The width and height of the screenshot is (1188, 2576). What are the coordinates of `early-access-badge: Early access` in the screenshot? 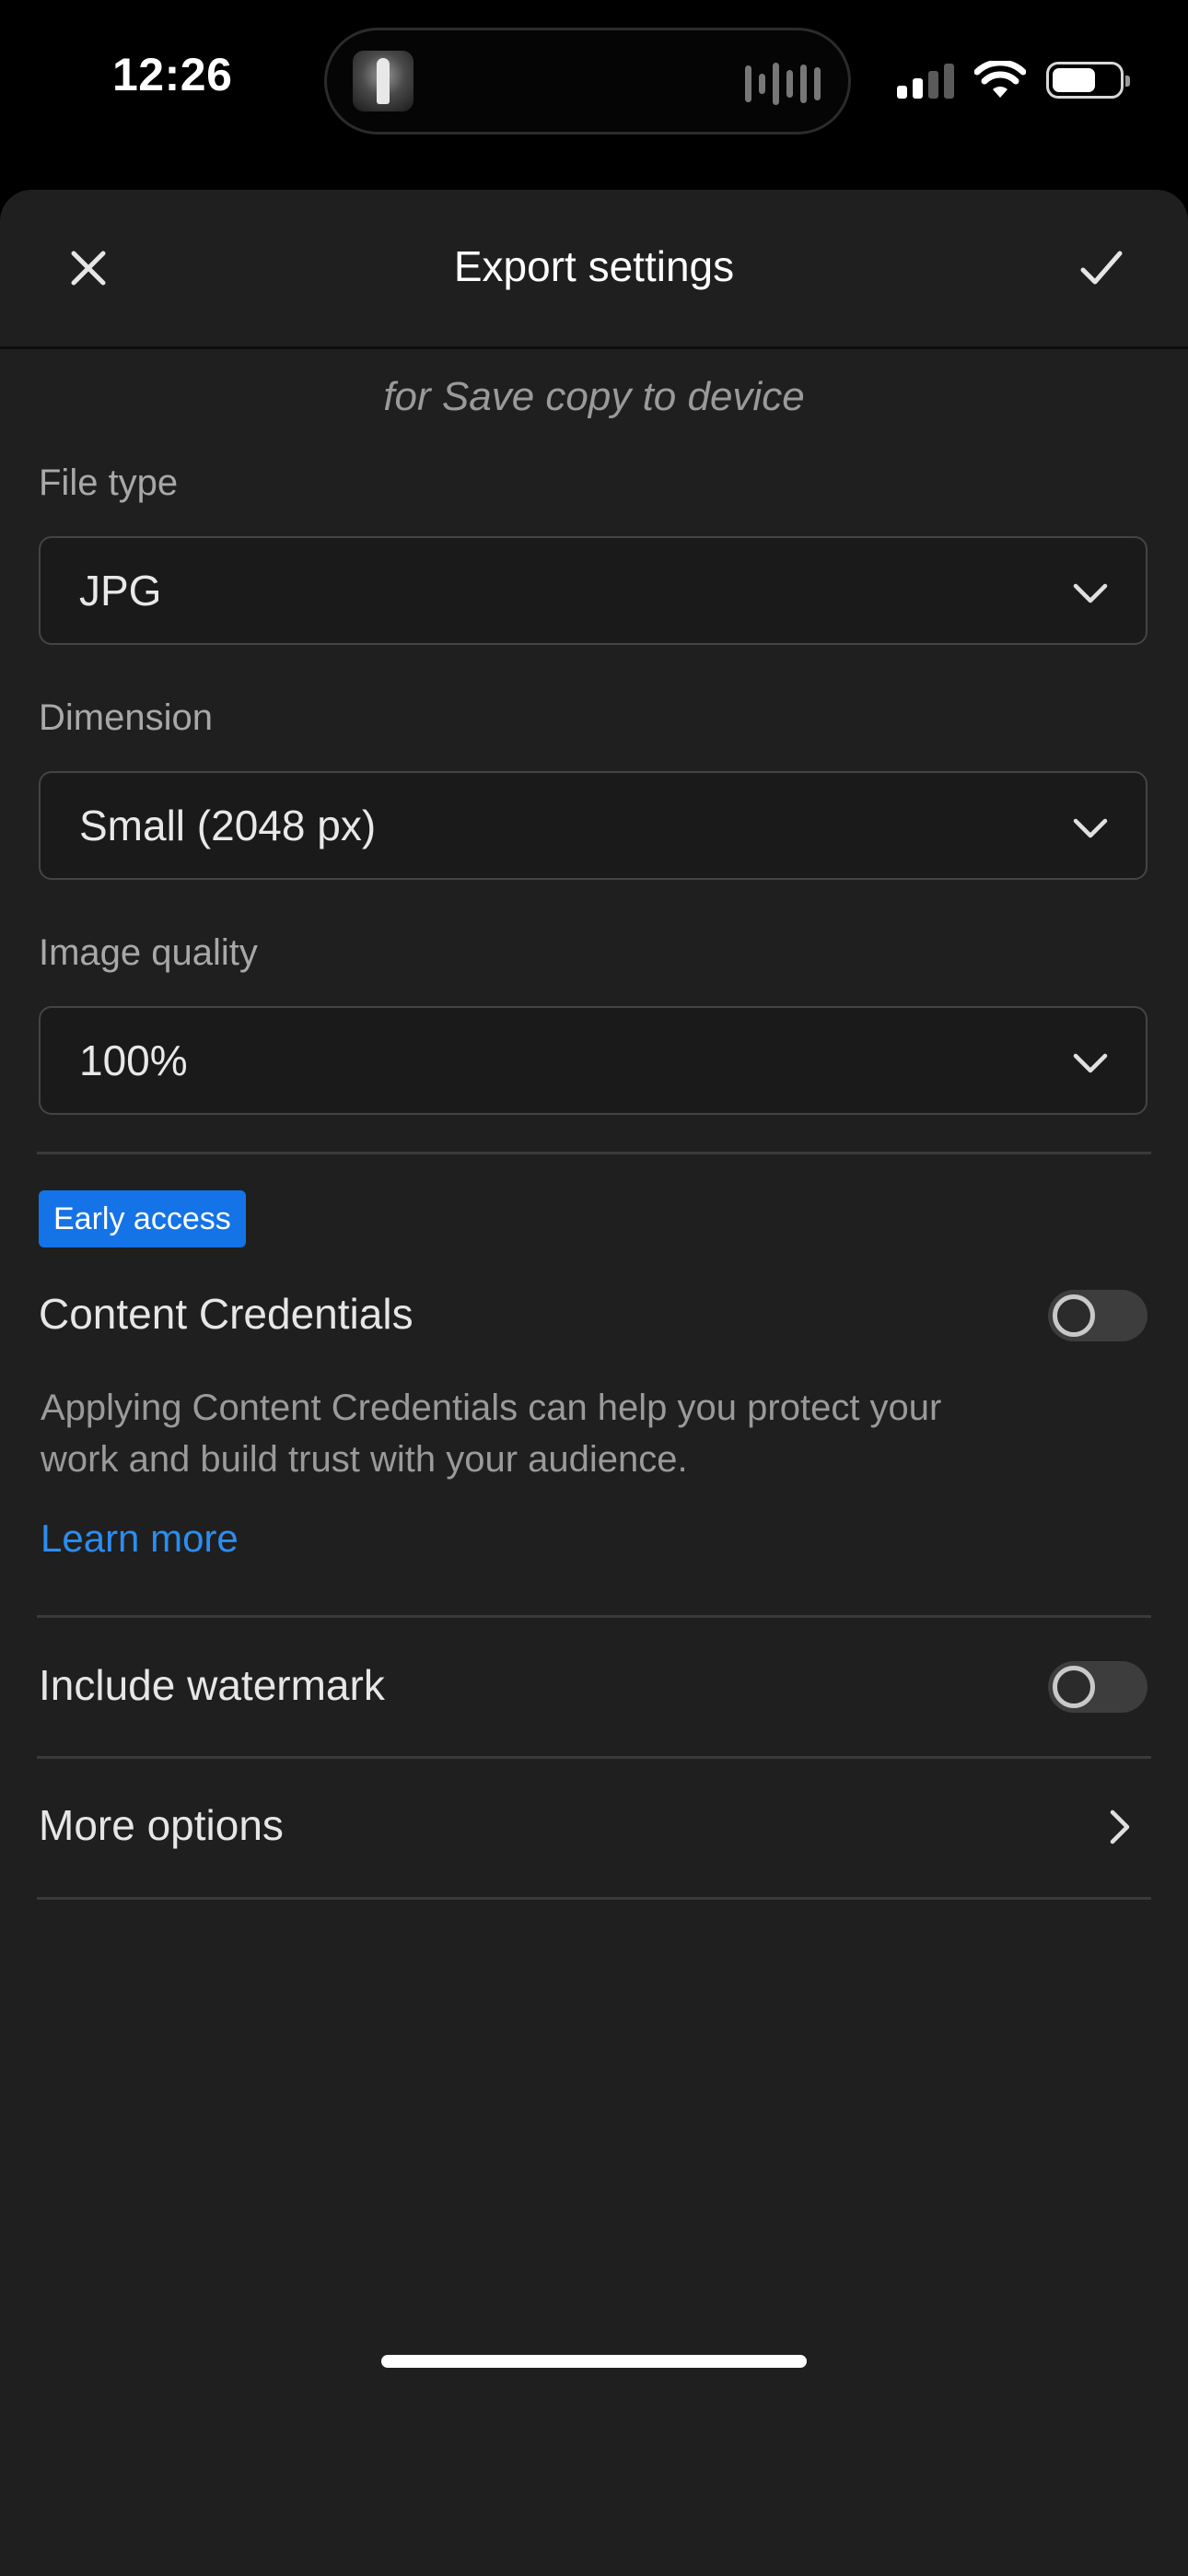 It's located at (143, 1218).